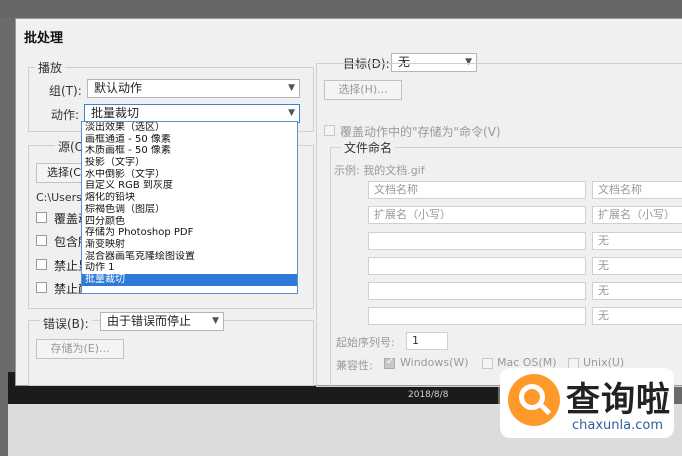 Image resolution: width=682 pixels, height=456 pixels. Describe the element at coordinates (189, 198) in the screenshot. I see `action-option: 熔化的铅块` at that location.